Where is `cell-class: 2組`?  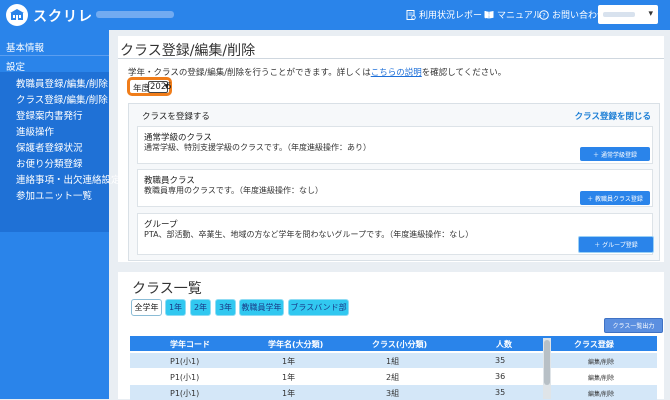
cell-class: 2組 is located at coordinates (393, 377).